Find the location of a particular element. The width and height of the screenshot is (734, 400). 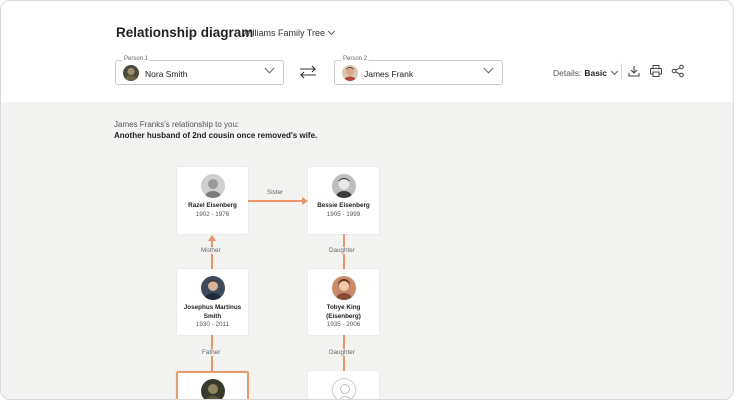

person2-select: Person 2 James Frank is located at coordinates (418, 70).